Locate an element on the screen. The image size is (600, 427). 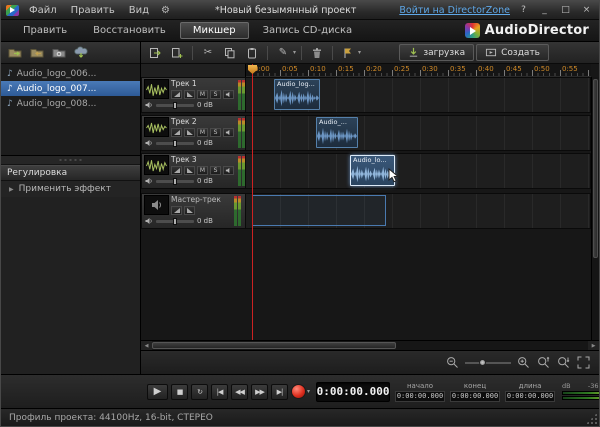
start-time-field: 0:00:00.000 is located at coordinates (420, 396).